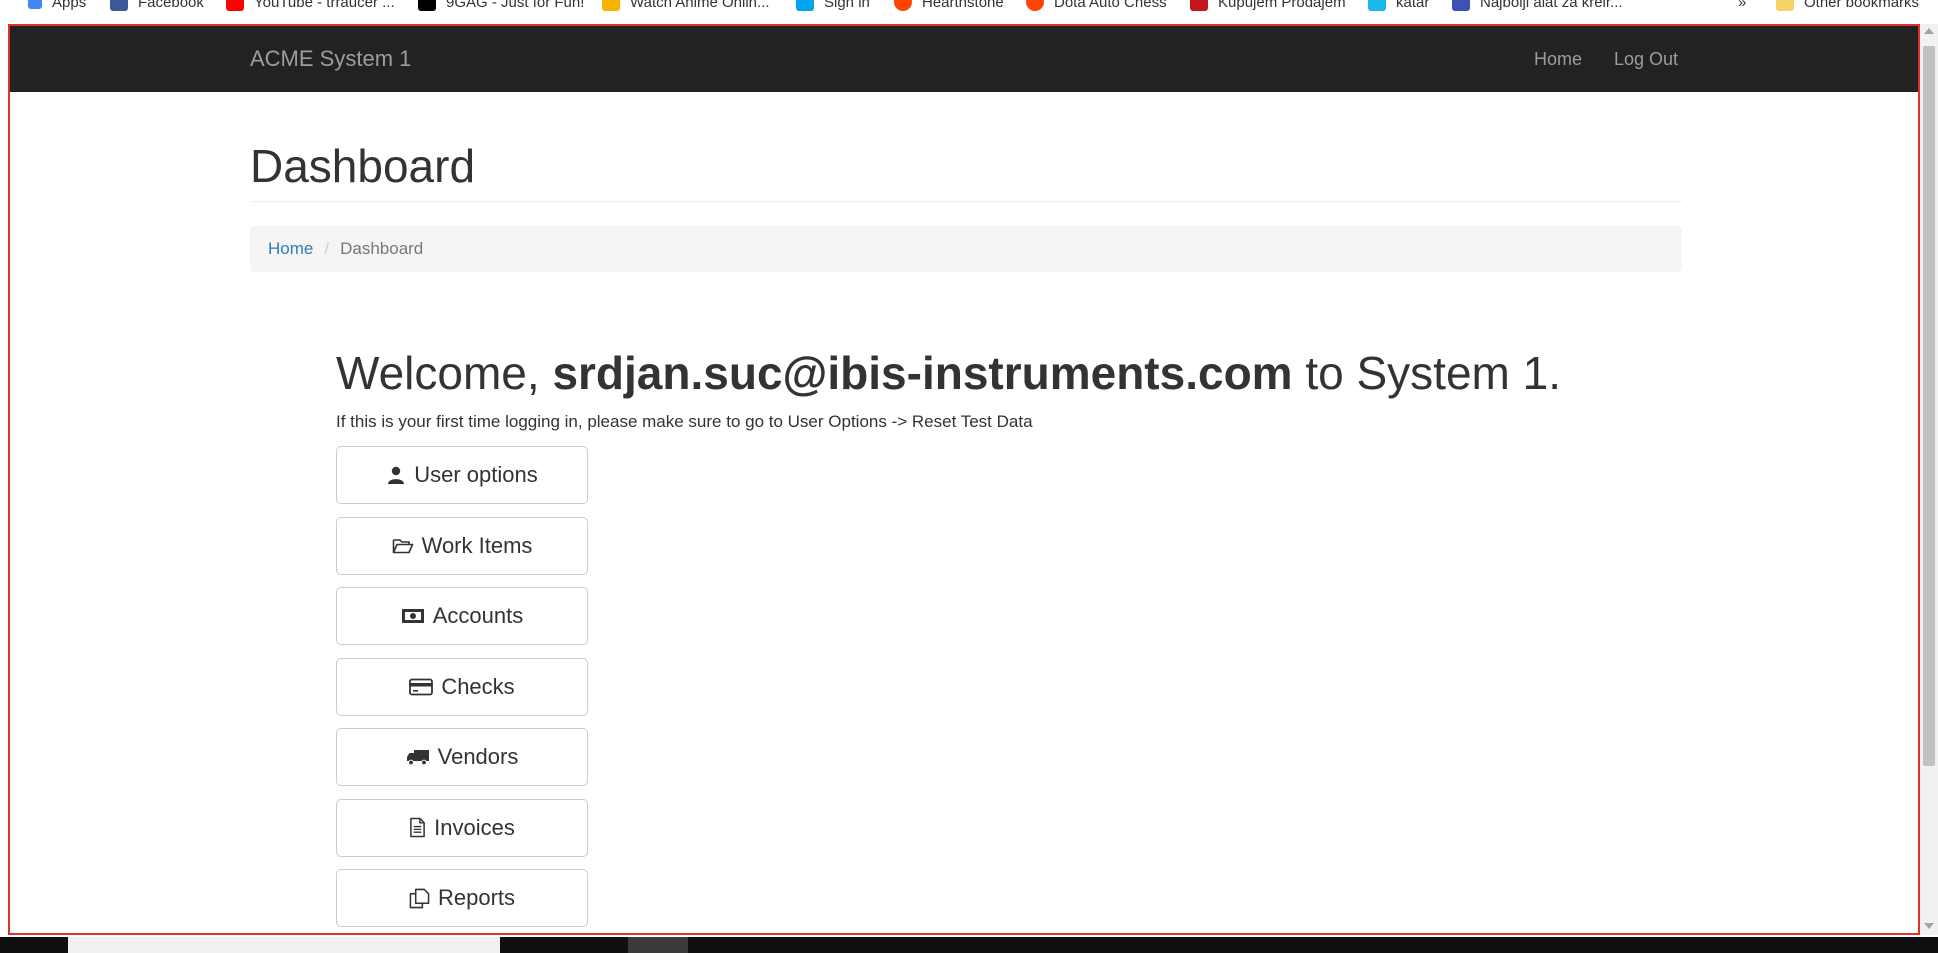 The height and width of the screenshot is (953, 1938). I want to click on divider, so click(966, 201).